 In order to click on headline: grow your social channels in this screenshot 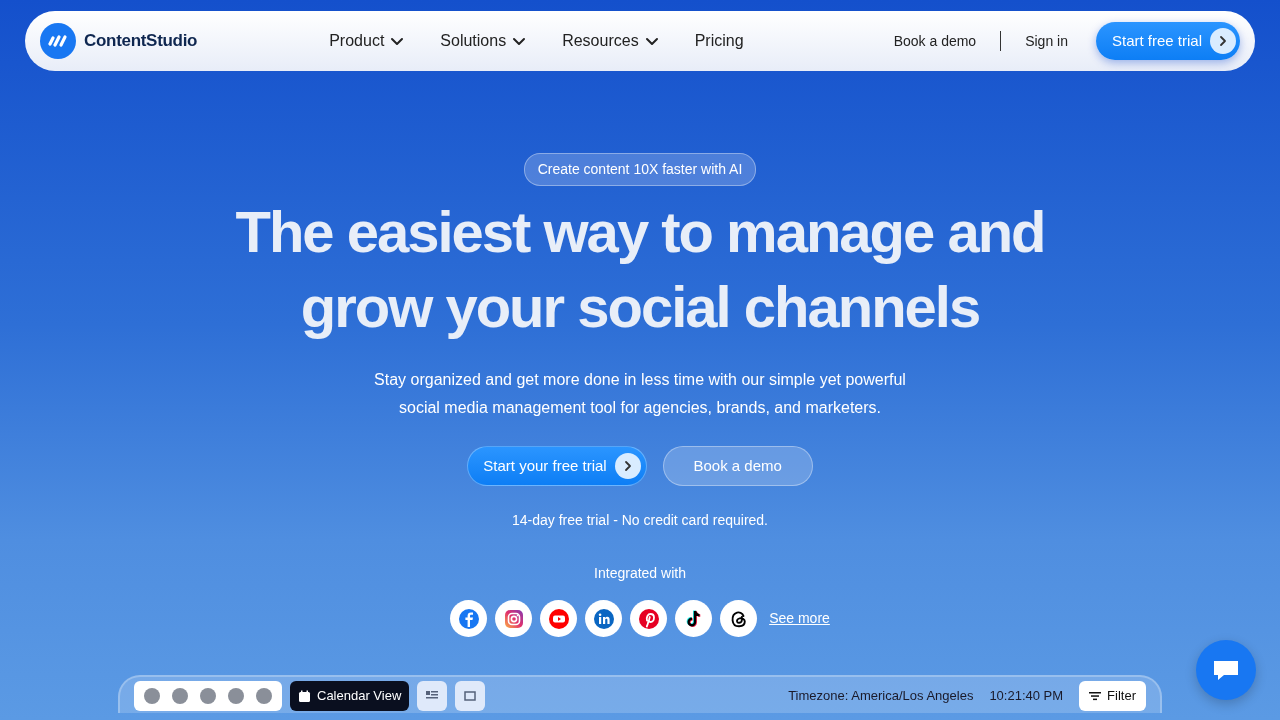, I will do `click(640, 307)`.